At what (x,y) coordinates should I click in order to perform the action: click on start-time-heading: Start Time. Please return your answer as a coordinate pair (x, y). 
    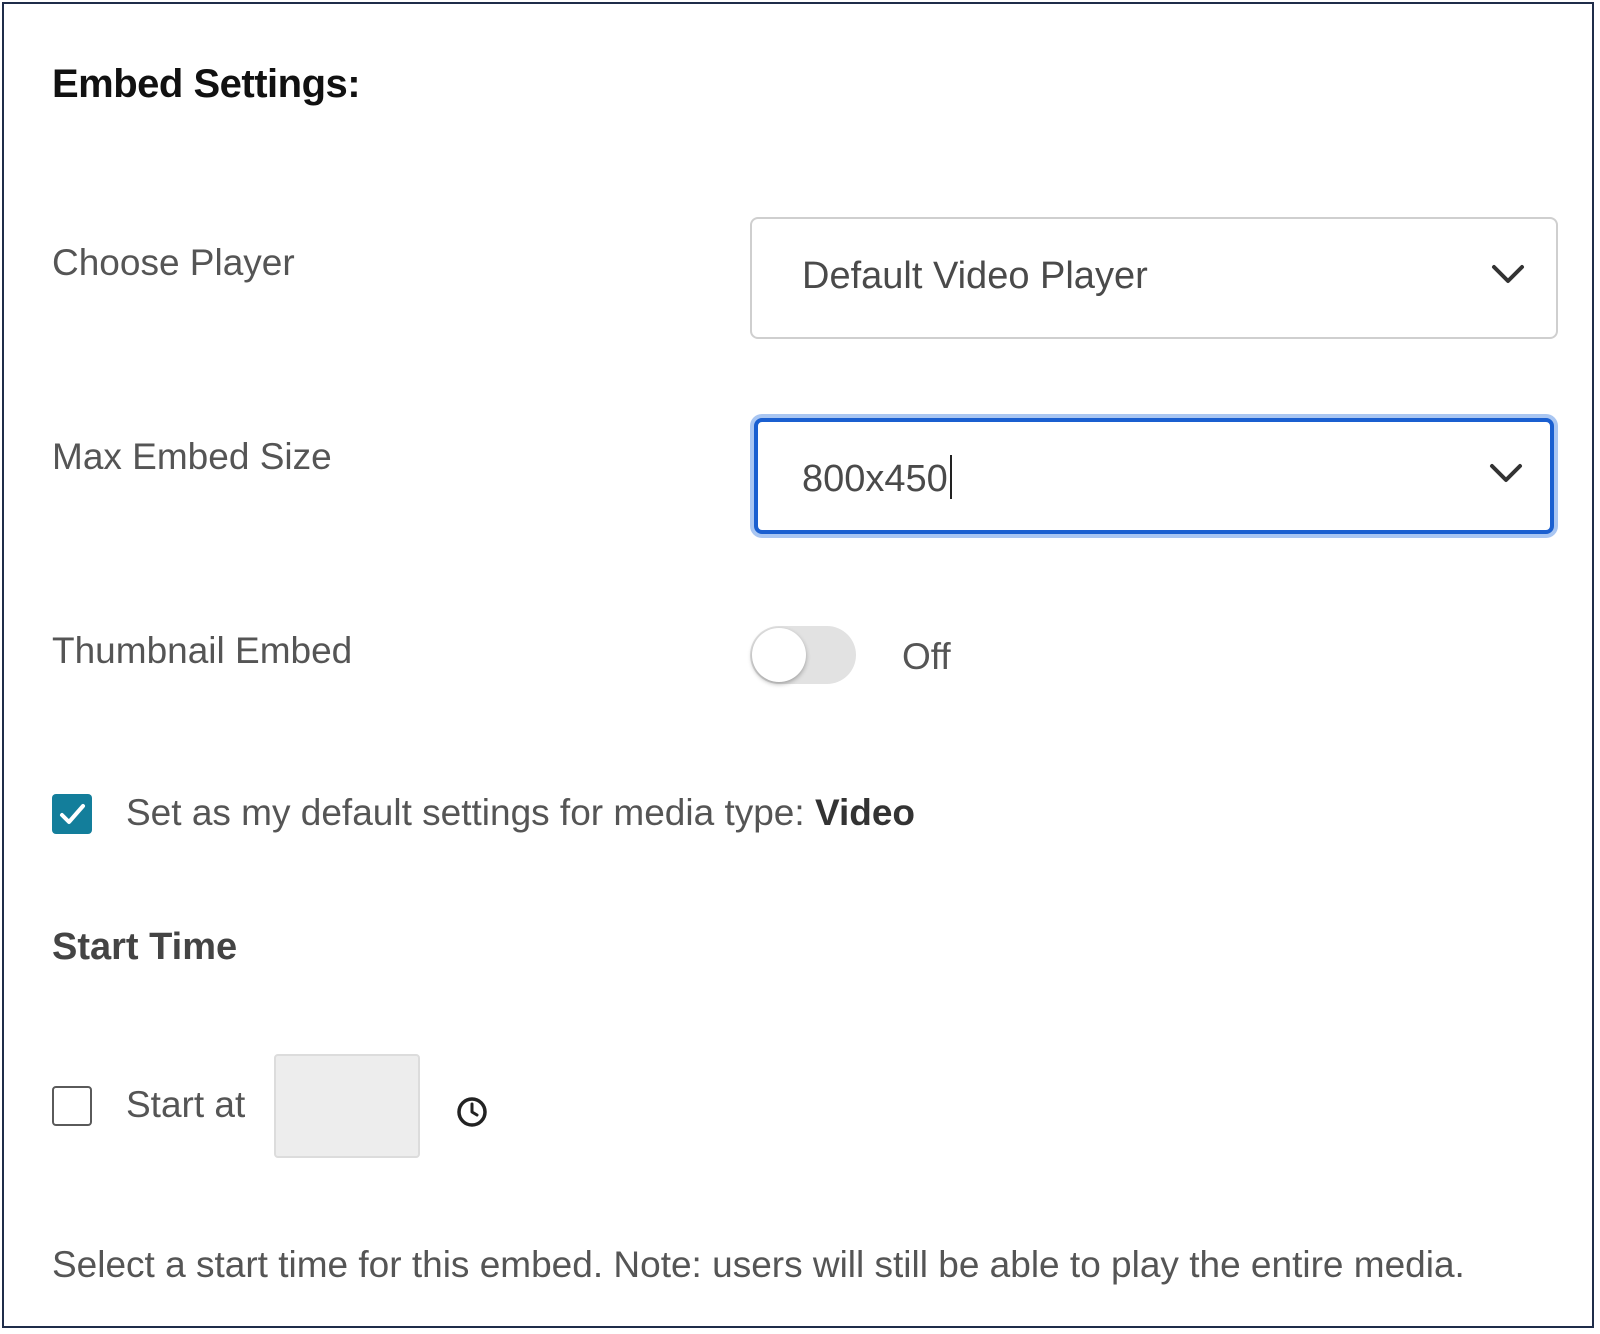
    Looking at the image, I should click on (145, 947).